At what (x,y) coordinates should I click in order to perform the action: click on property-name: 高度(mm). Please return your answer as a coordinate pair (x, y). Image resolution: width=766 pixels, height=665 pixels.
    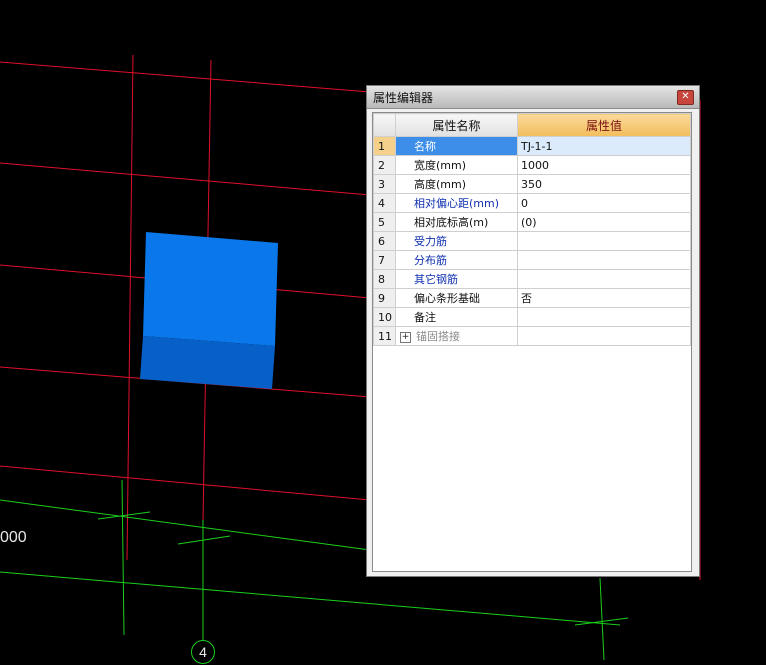
    Looking at the image, I should click on (456, 184).